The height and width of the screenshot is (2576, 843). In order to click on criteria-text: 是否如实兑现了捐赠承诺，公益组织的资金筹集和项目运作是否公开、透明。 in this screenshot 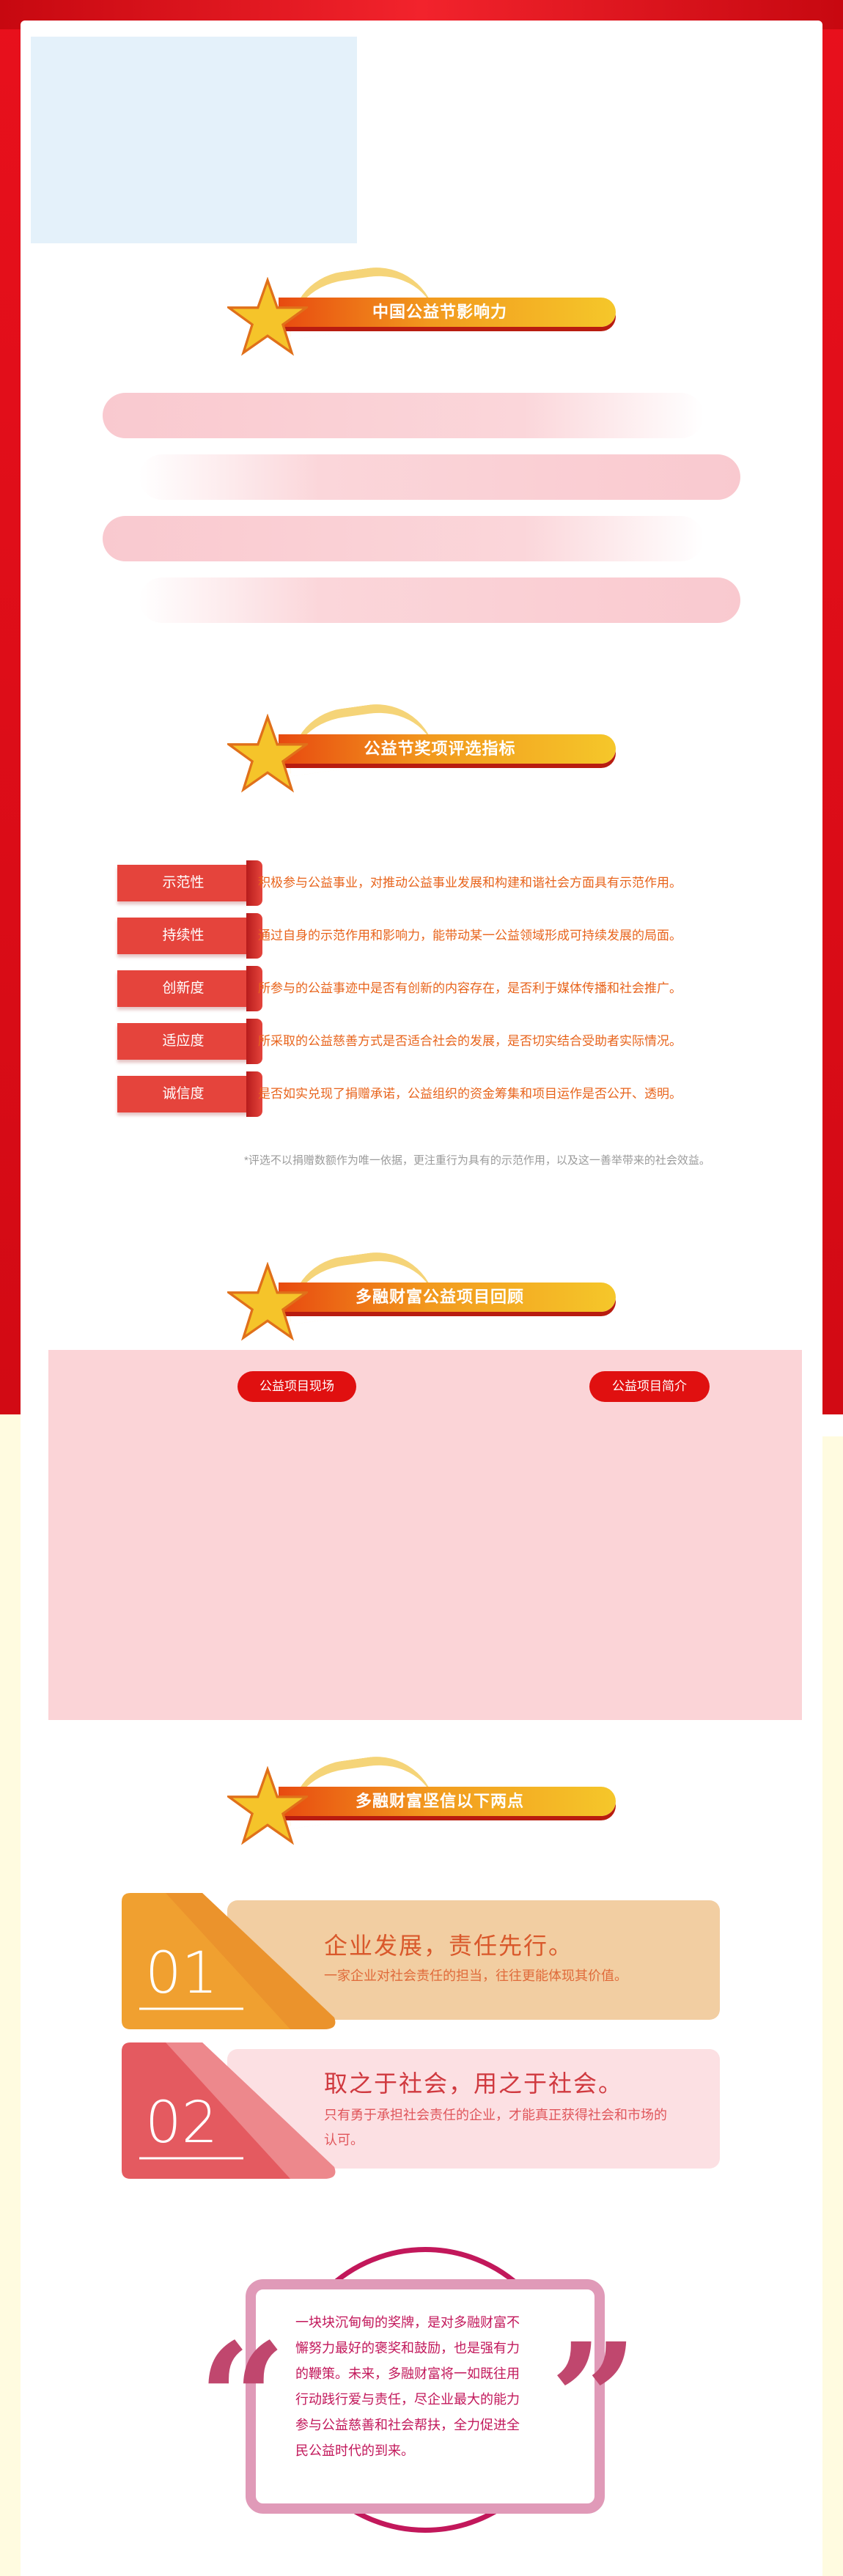, I will do `click(470, 1094)`.